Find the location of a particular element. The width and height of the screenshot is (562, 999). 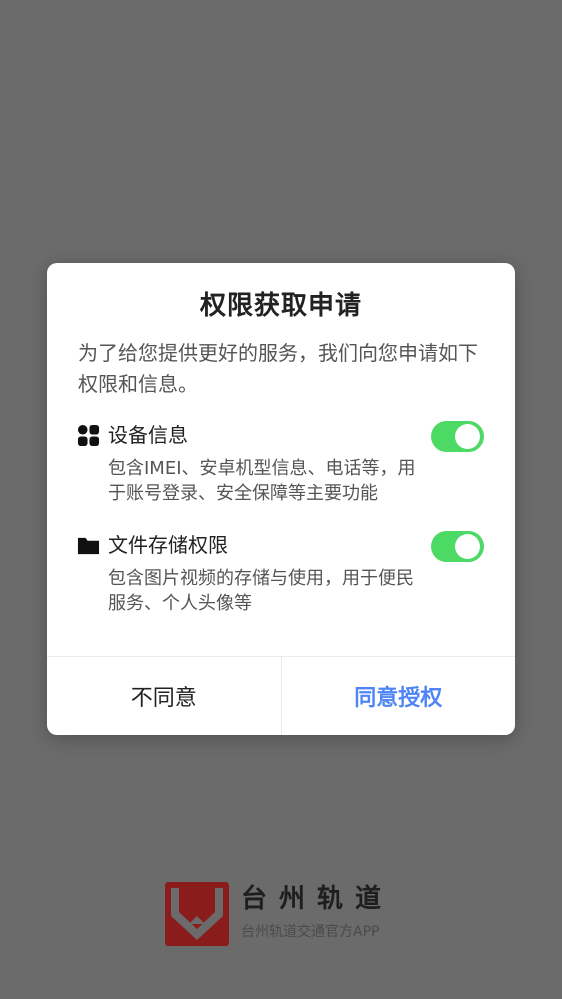

taizhou-rail-logo-icon is located at coordinates (197, 914).